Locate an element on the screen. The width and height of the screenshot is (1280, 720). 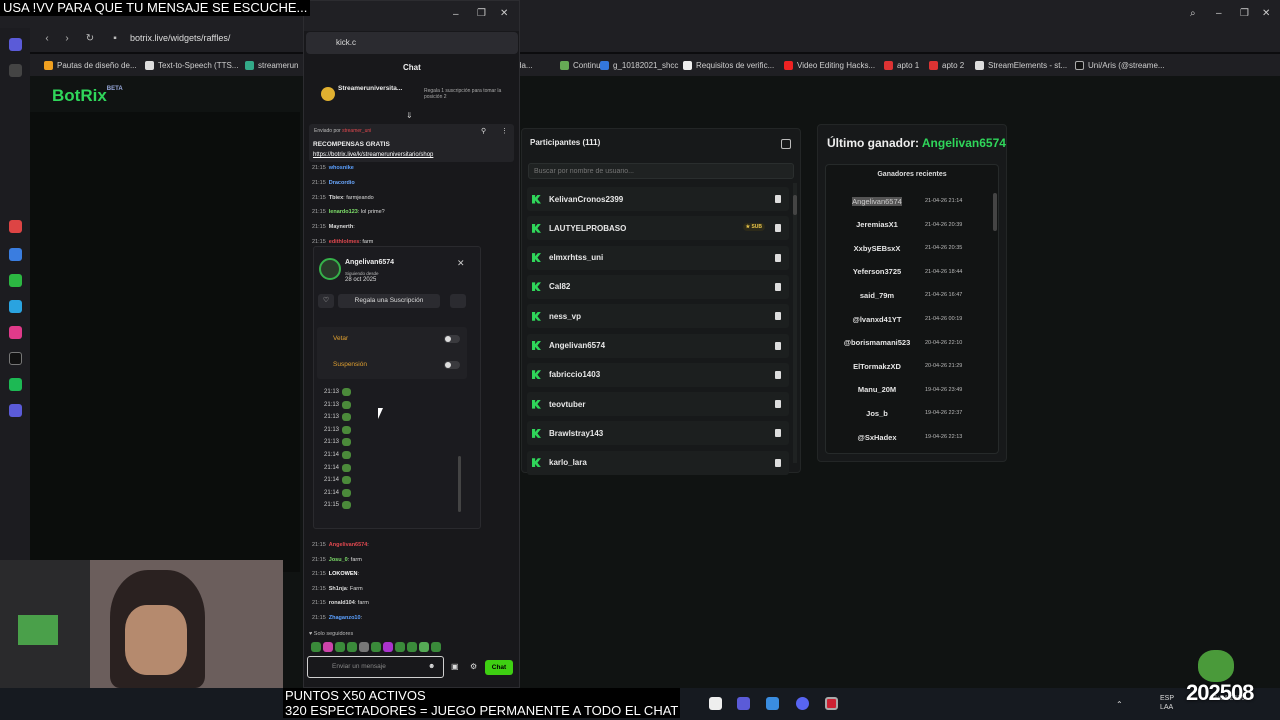
settings-icon: ⚙ is located at coordinates (473, 666).